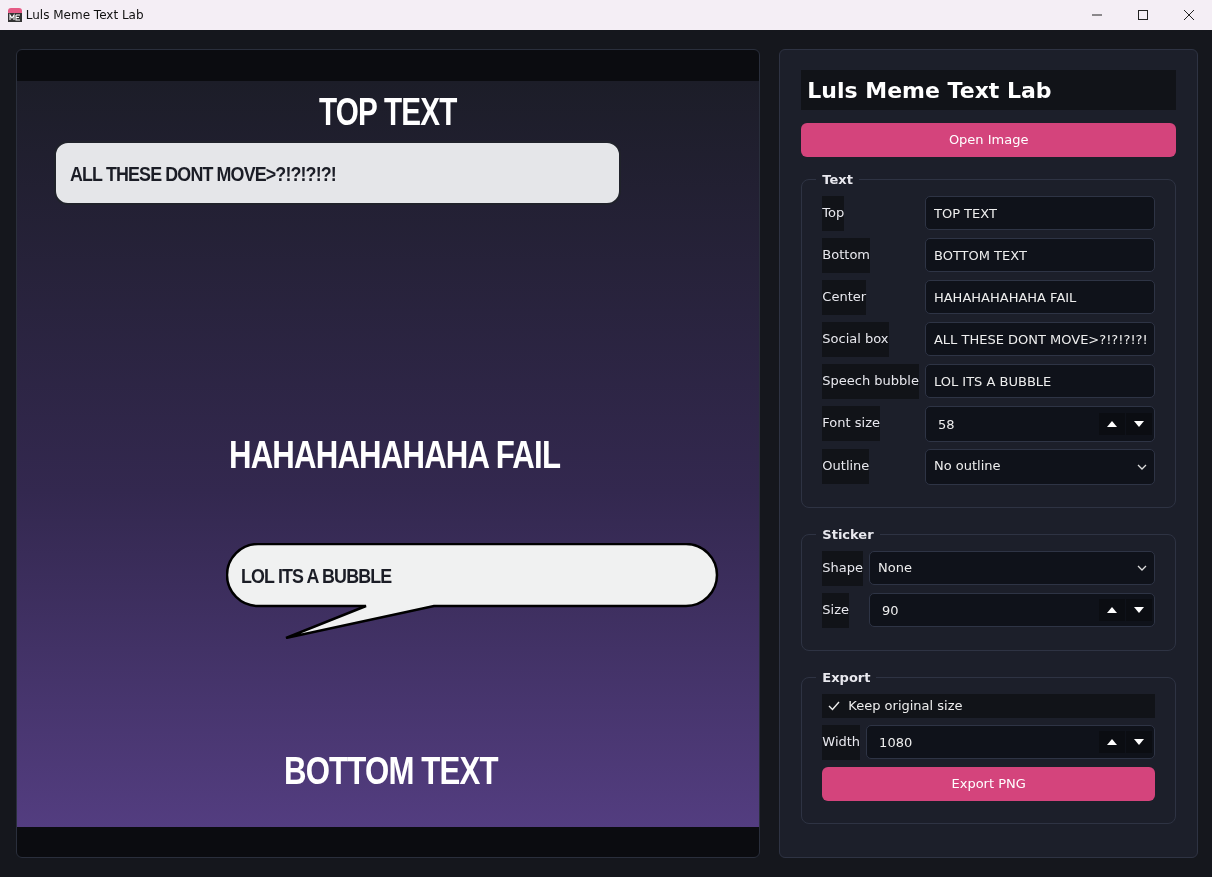 The height and width of the screenshot is (877, 1212). Describe the element at coordinates (1039, 255) in the screenshot. I see `text-field: BOTTOM TEXT` at that location.